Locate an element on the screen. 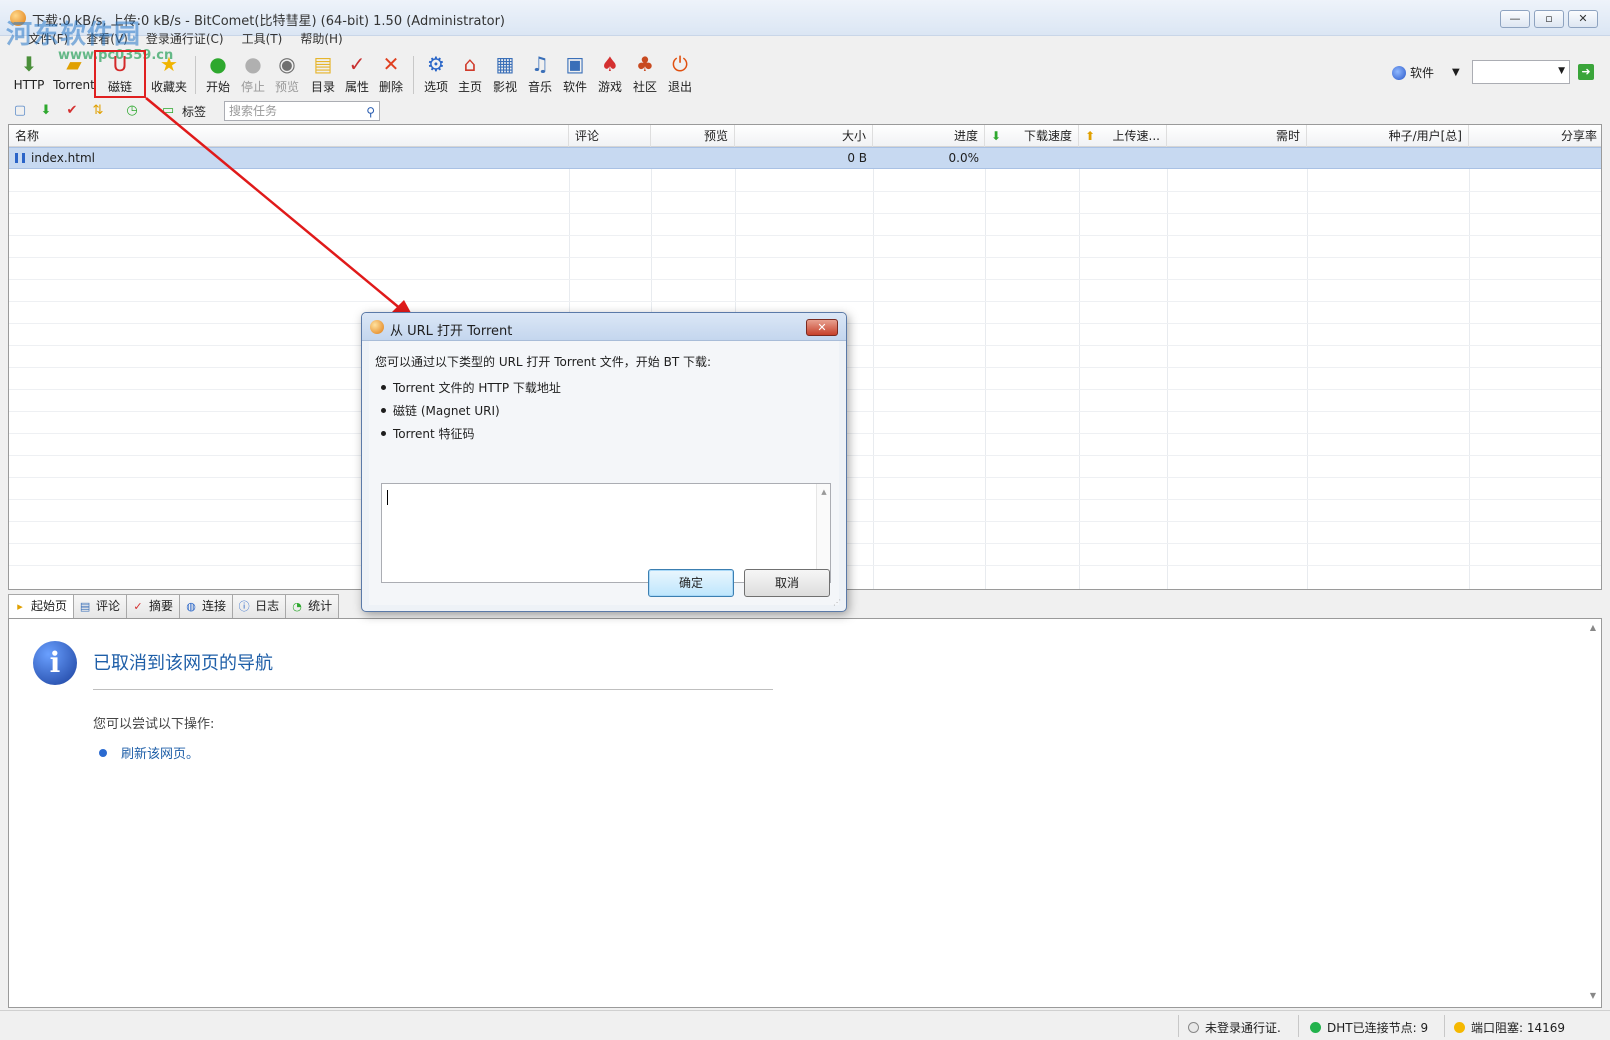  http-button: ⬇ HTTP is located at coordinates (29, 74).